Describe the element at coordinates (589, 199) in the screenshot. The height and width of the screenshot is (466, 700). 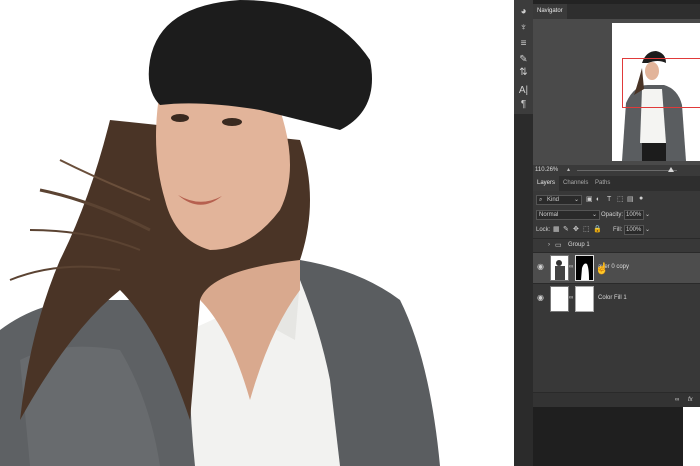
I see `filter-pixel-icon: ▣` at that location.